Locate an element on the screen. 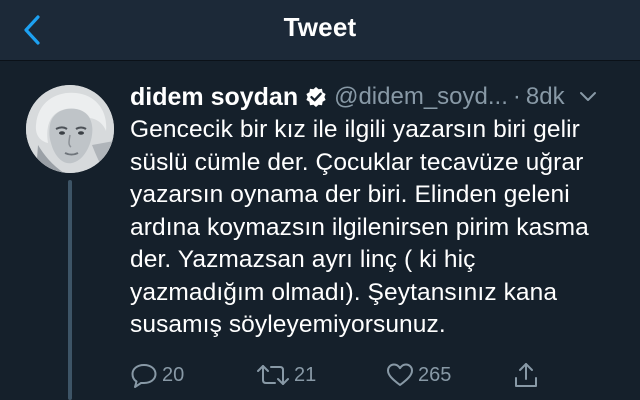  share-icon is located at coordinates (526, 375).